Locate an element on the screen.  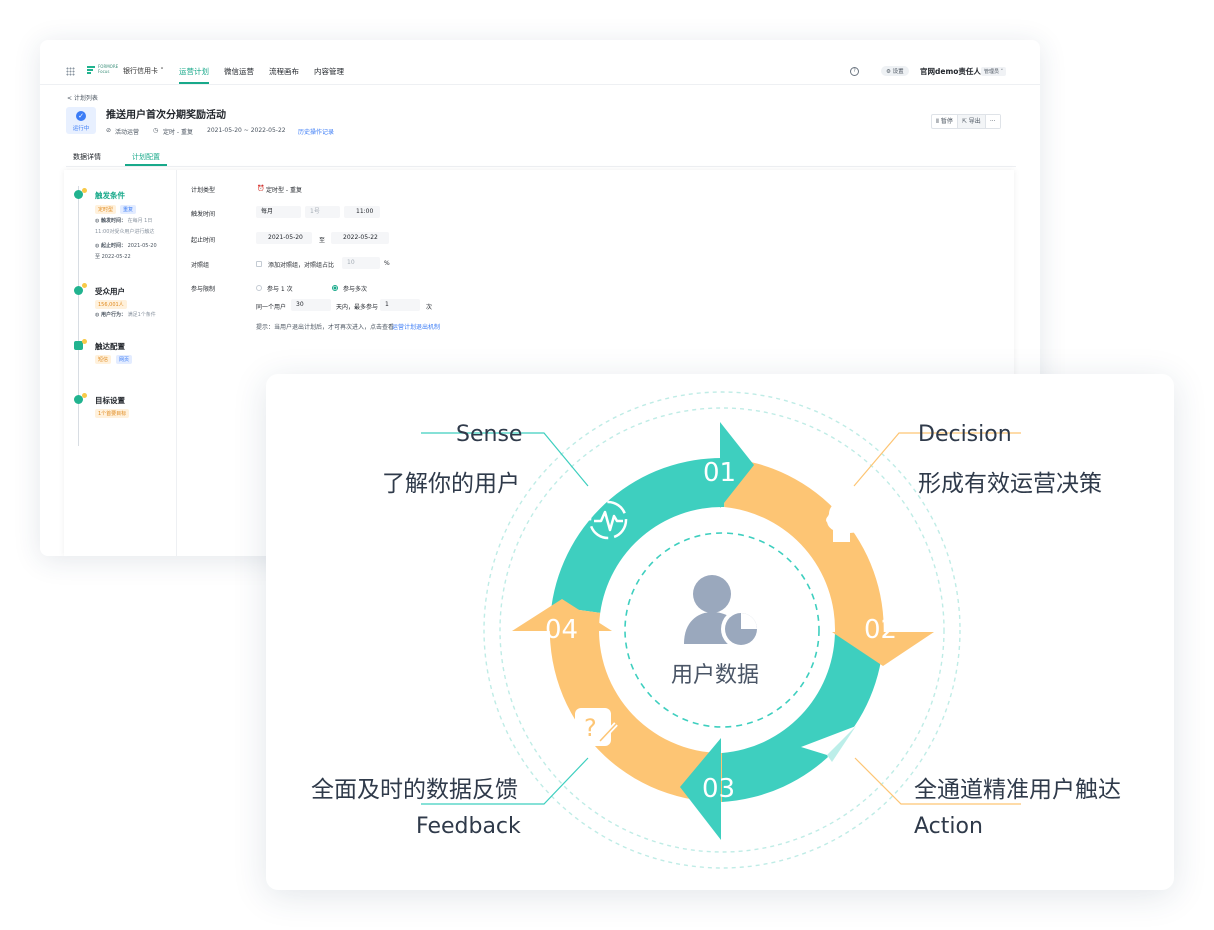
question-note-icon: ? is located at coordinates (596, 727).